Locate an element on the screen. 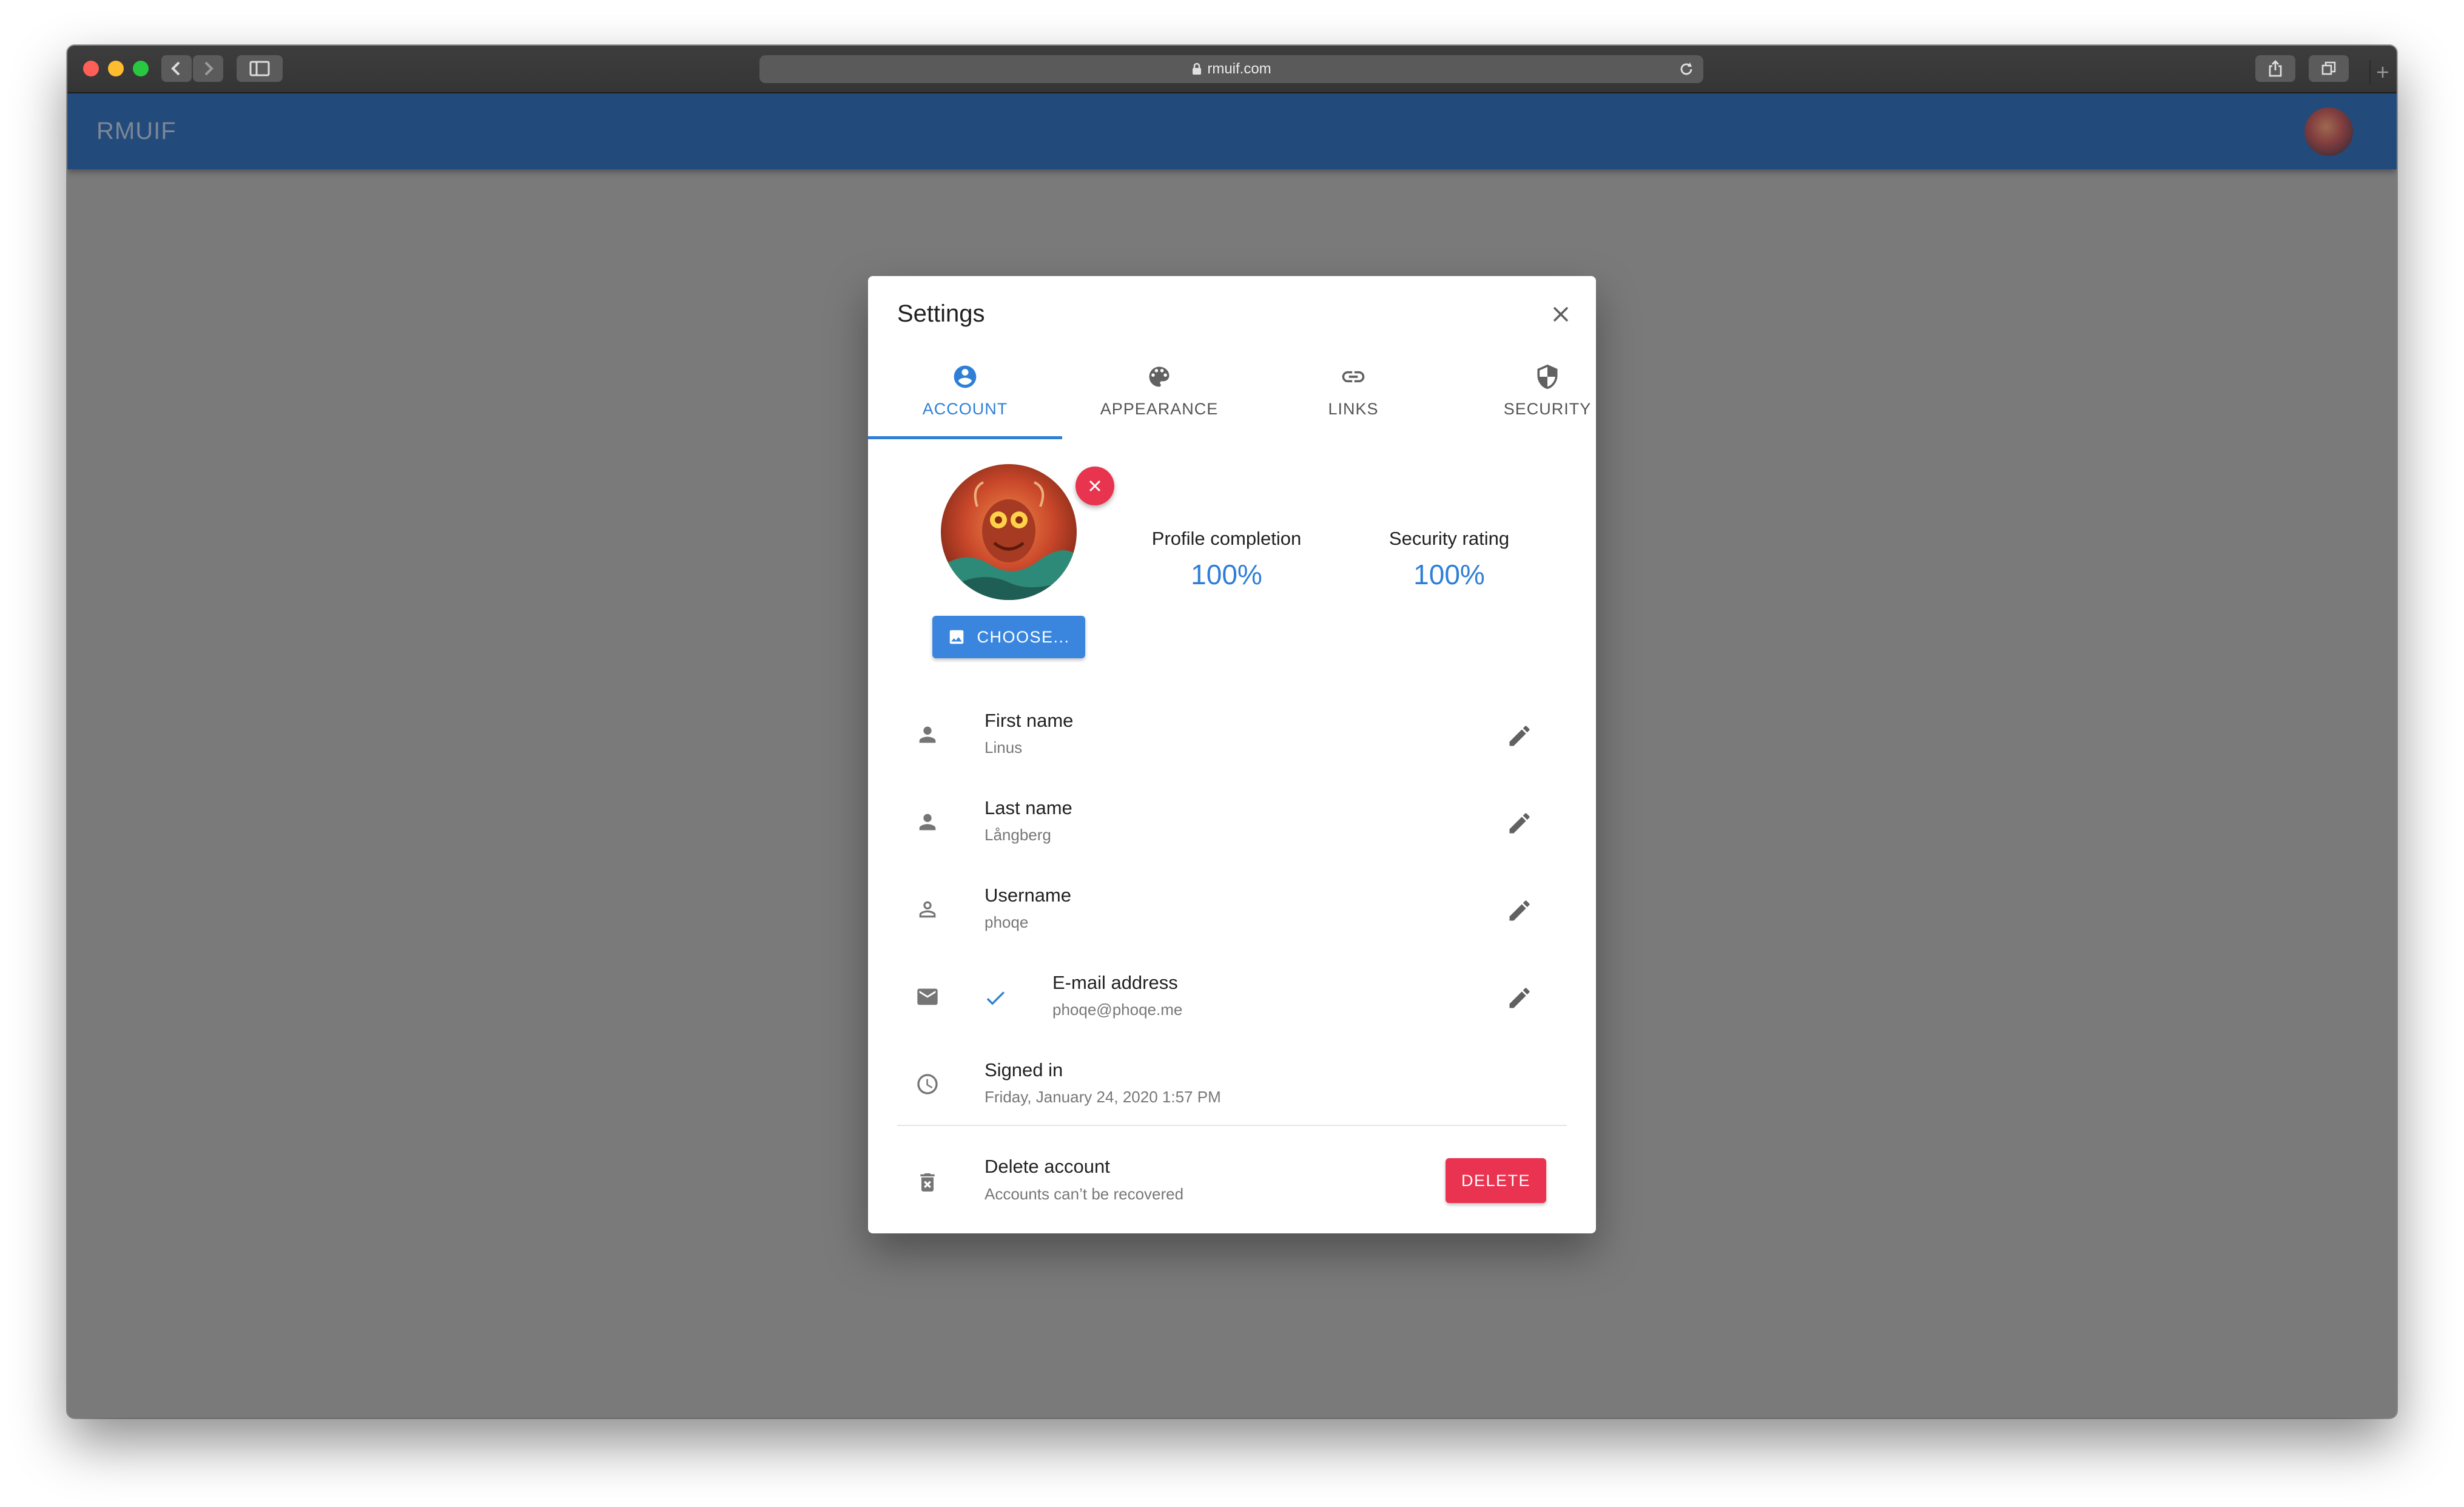 This screenshot has width=2464, height=1507. last-name-label: Last name is located at coordinates (1029, 808).